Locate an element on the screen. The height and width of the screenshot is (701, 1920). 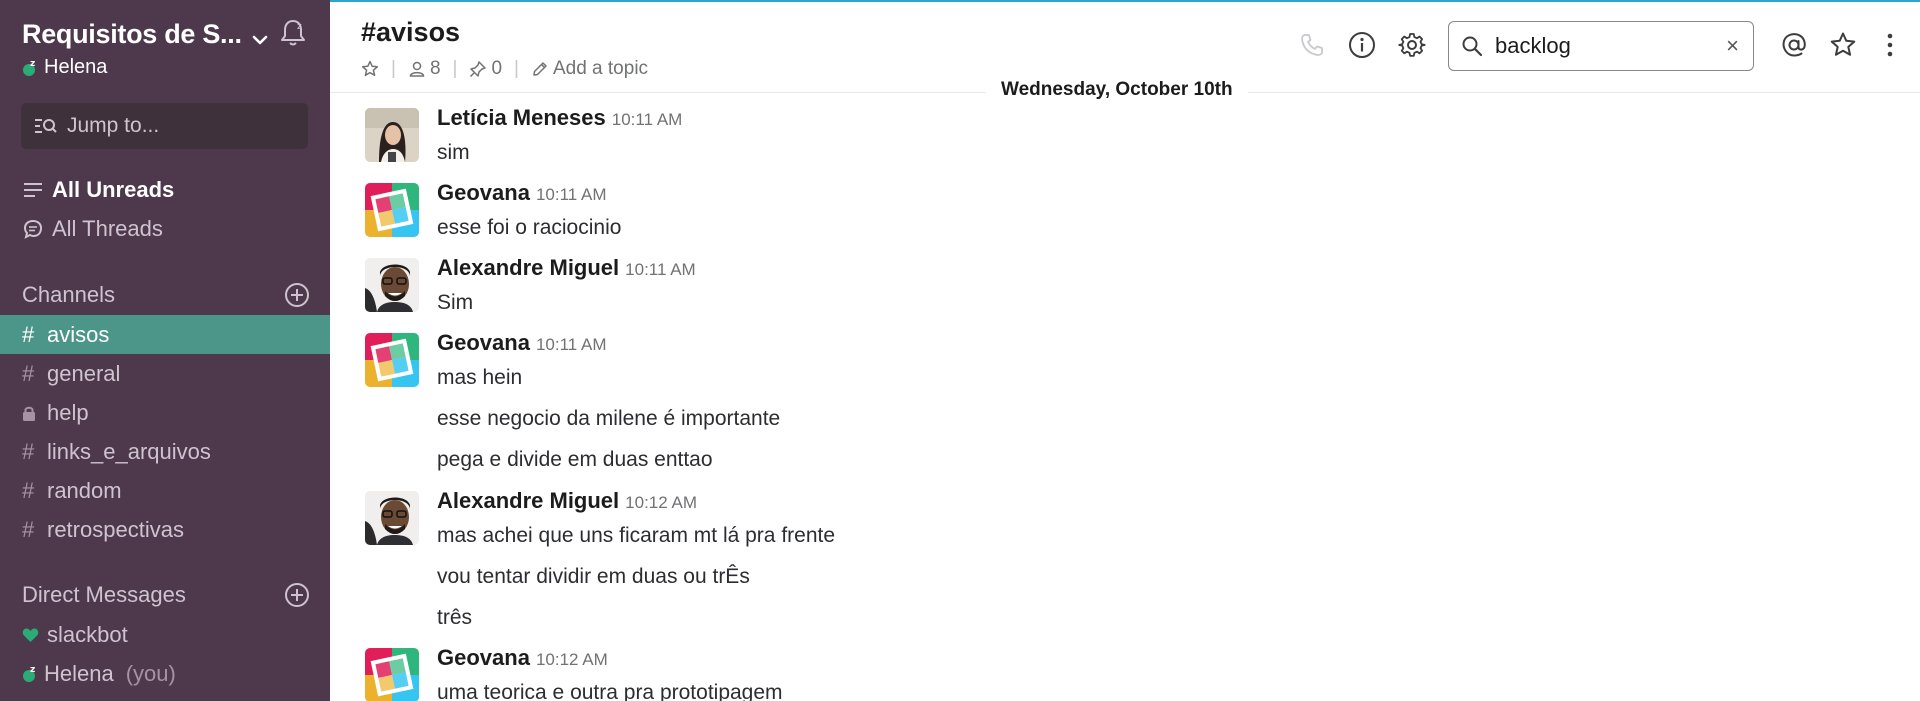
pinned-count: 0 is located at coordinates (497, 68).